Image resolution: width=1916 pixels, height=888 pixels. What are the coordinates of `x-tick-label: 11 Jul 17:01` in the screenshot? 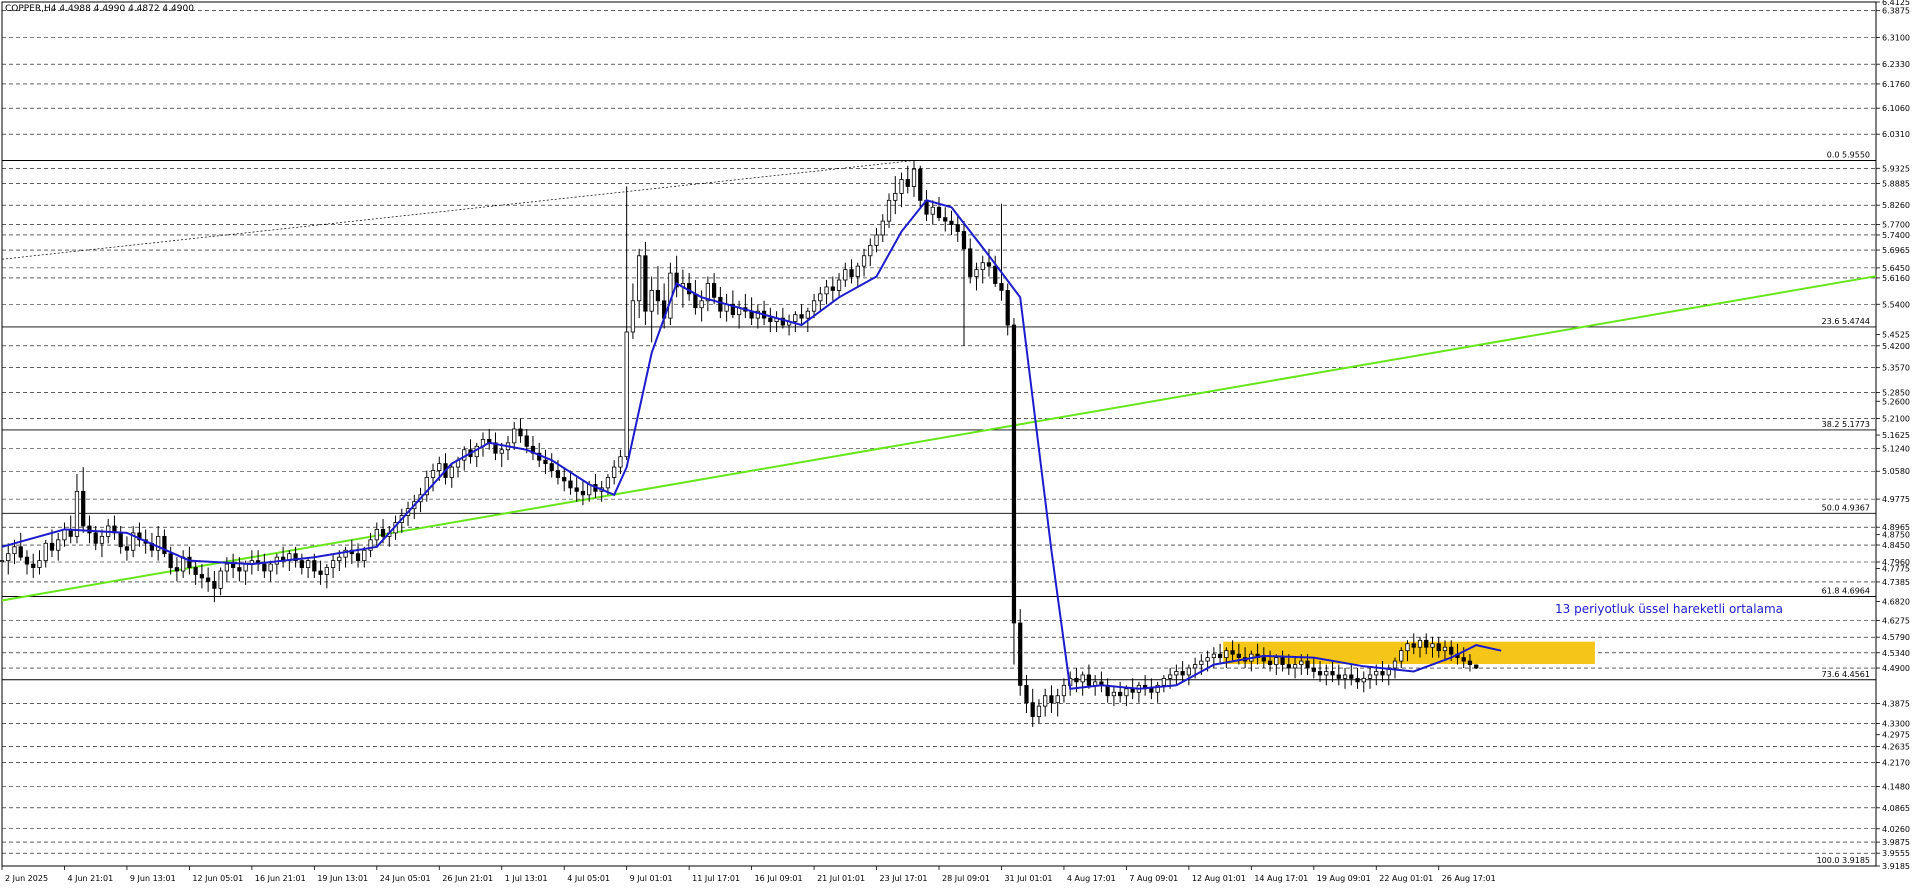 It's located at (716, 878).